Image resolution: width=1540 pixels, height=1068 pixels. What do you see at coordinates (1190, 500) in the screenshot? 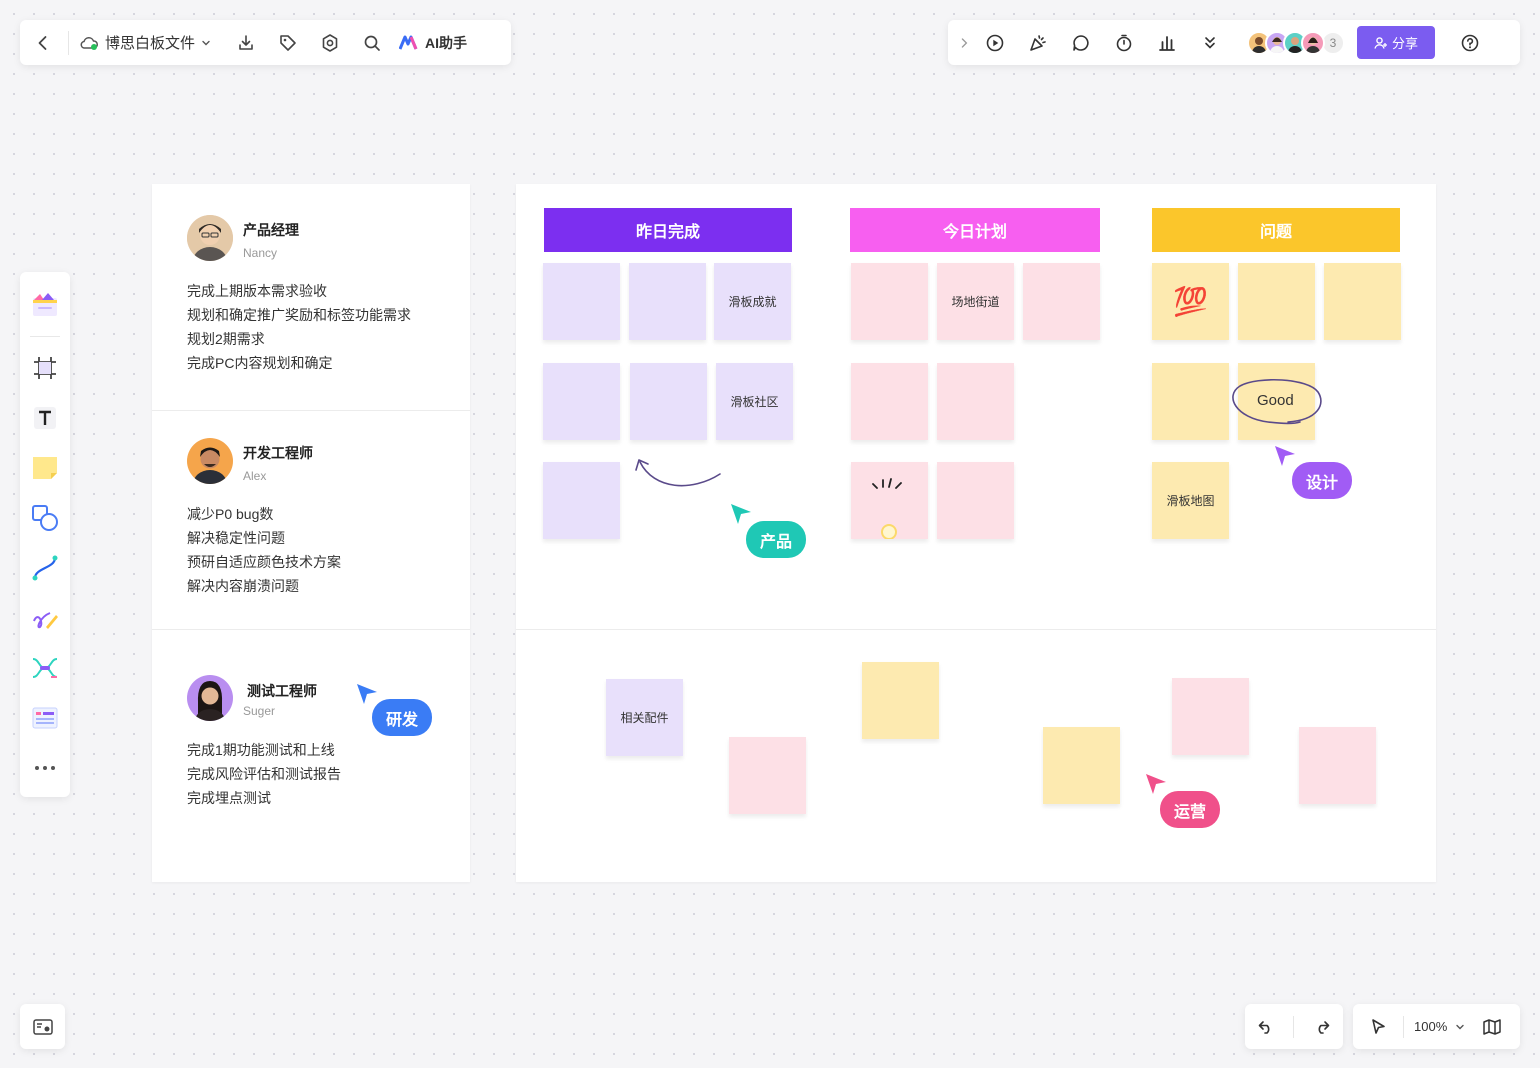
I see `sticky-note: 滑板地图` at bounding box center [1190, 500].